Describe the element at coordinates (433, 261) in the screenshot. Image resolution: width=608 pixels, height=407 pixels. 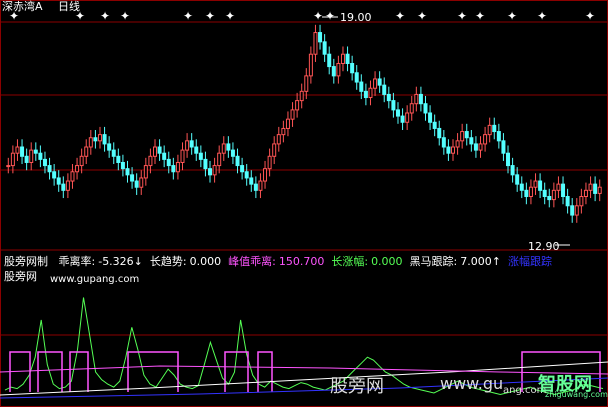
I see `indicator-item: 黑马跟踪:` at that location.